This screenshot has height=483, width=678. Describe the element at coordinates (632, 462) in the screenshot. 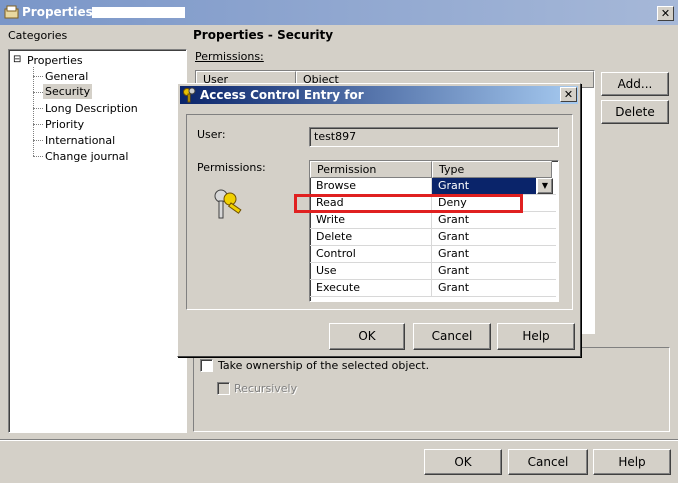

I see `footer-help-button: Help` at that location.